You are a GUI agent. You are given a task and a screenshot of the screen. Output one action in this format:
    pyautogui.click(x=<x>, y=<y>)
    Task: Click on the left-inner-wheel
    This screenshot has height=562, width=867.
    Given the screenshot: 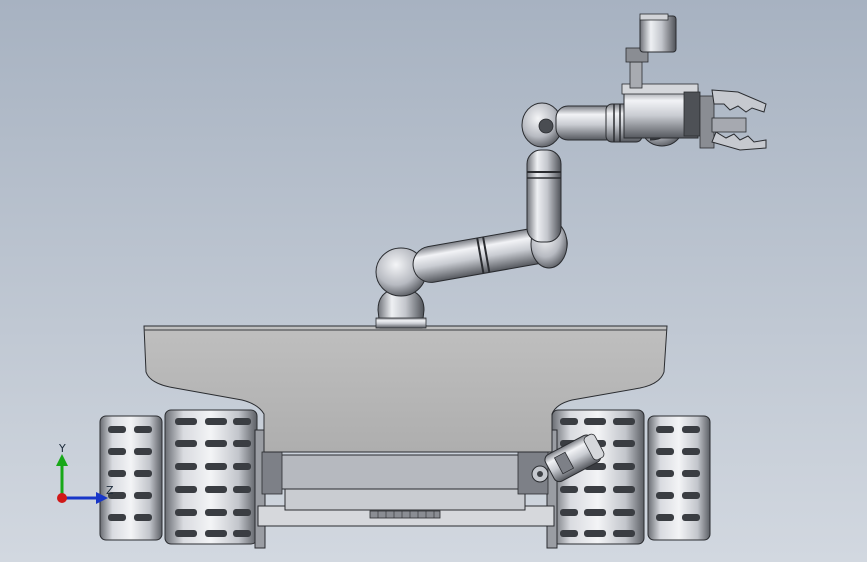 What is the action you would take?
    pyautogui.click(x=211, y=477)
    